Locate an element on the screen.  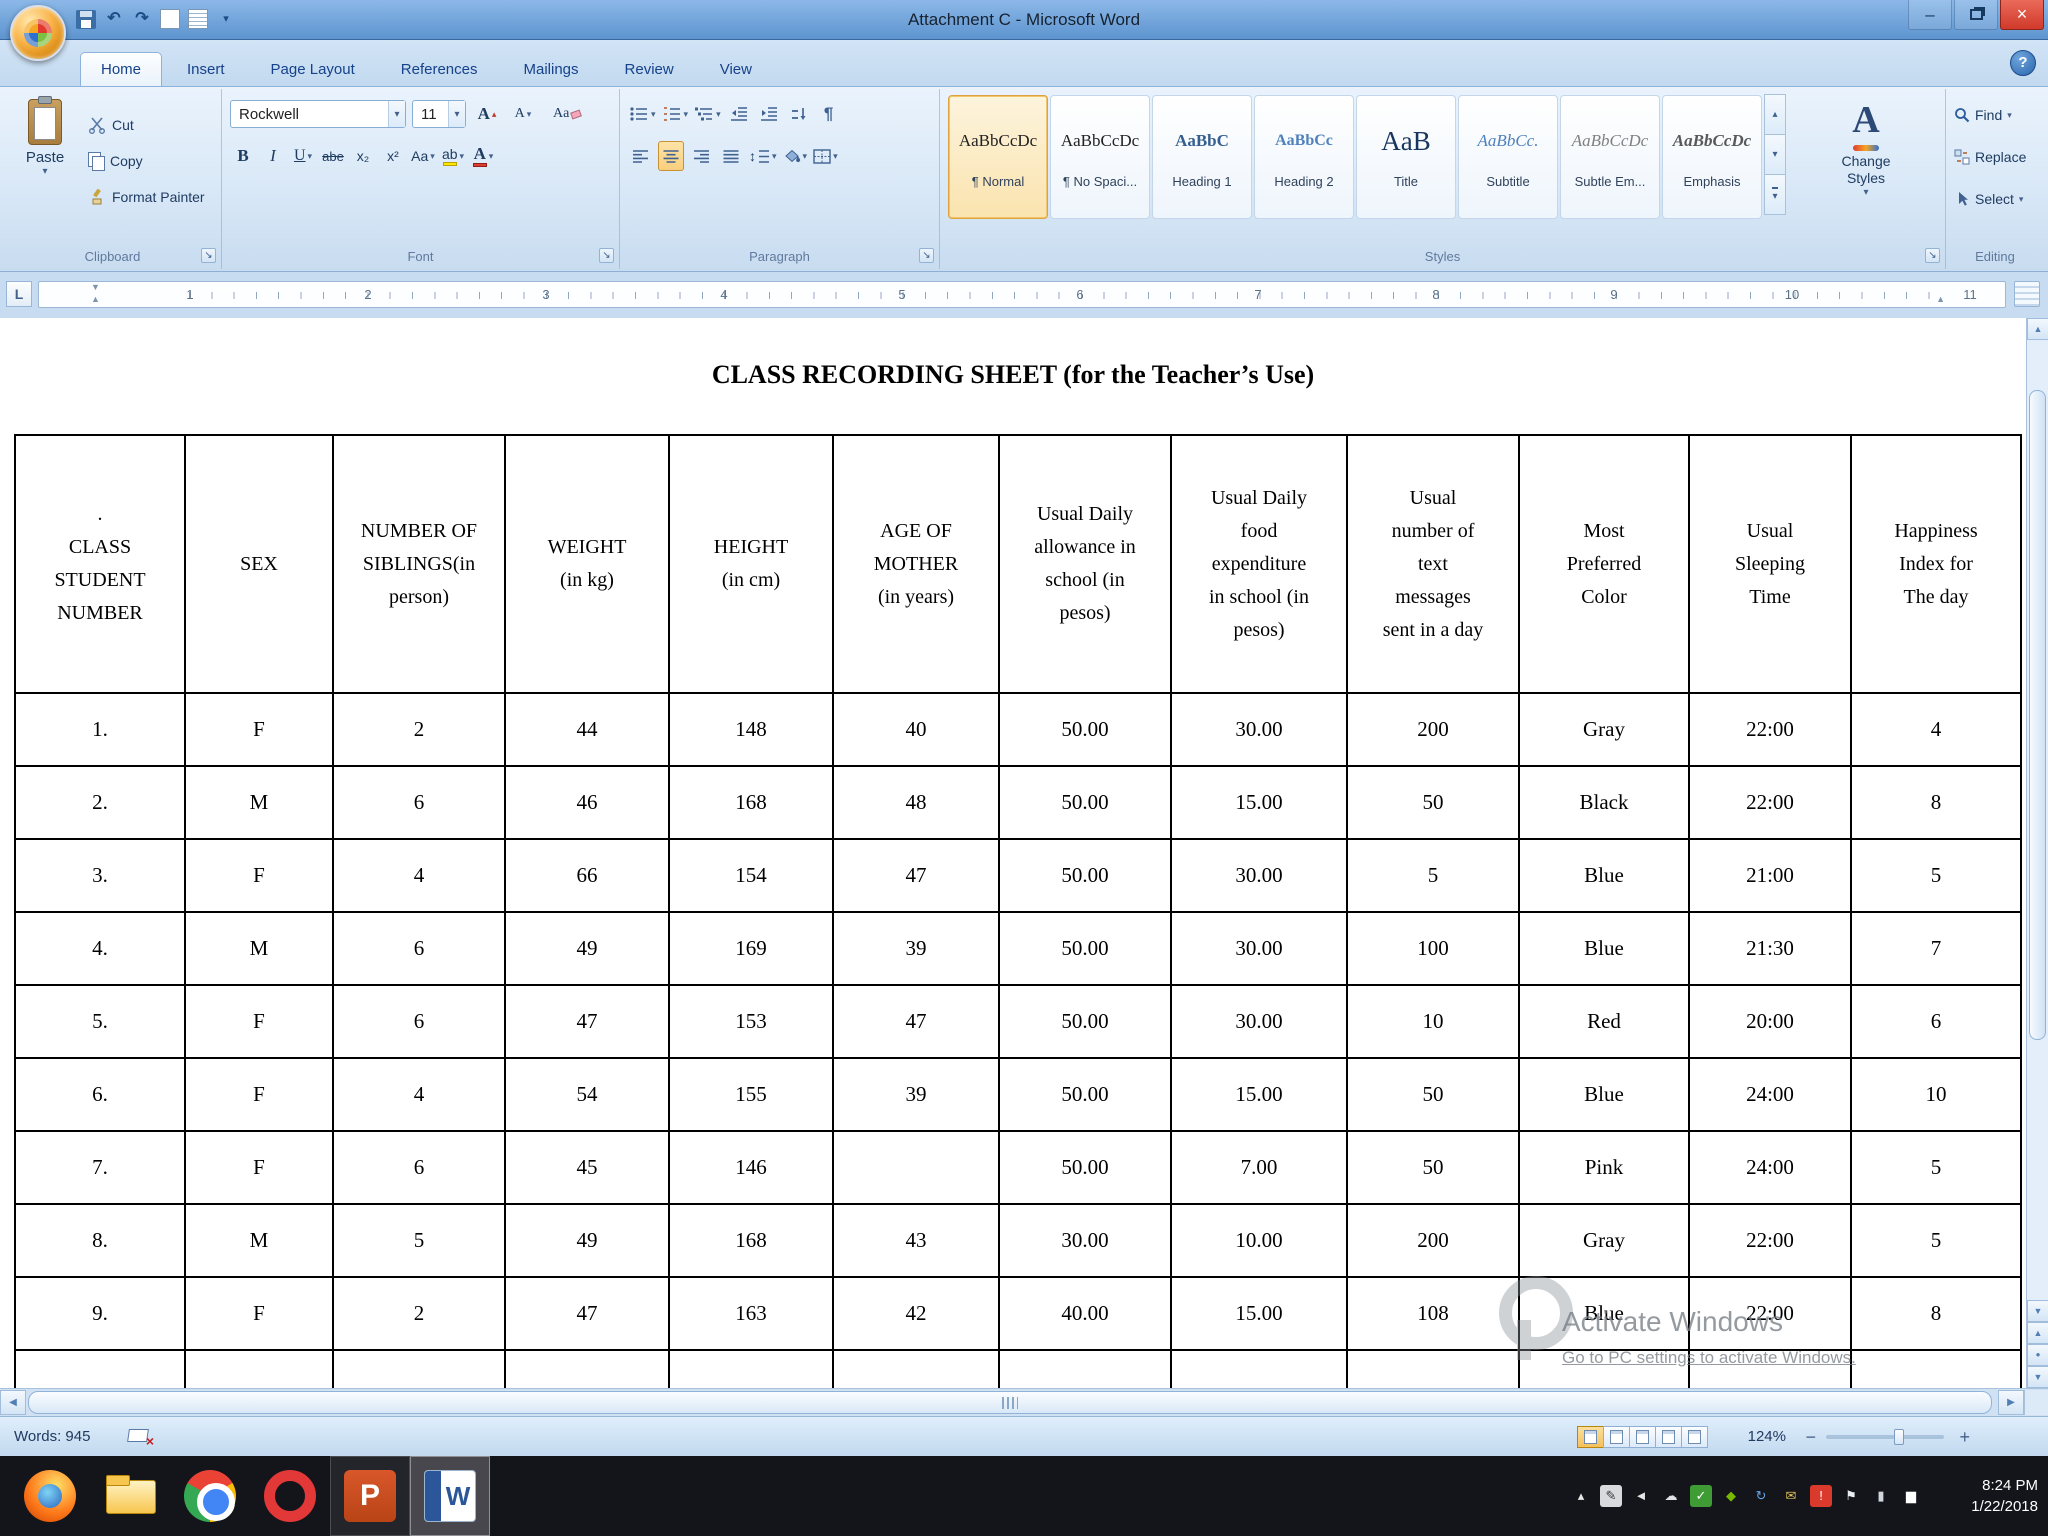
shrink-font-button: A ▾ is located at coordinates (523, 114).